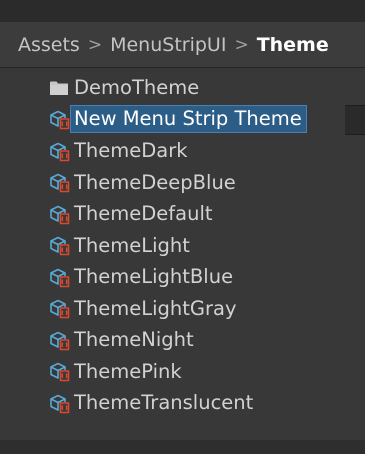 The image size is (365, 454). What do you see at coordinates (131, 151) in the screenshot?
I see `list-item-label: ThemeDark` at bounding box center [131, 151].